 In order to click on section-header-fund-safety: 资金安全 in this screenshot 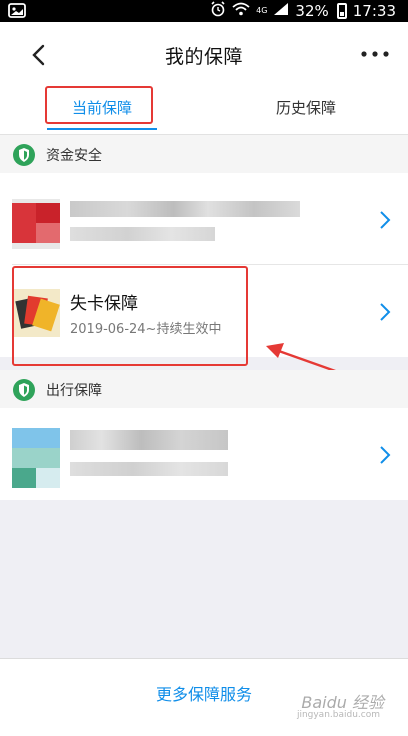, I will do `click(204, 154)`.